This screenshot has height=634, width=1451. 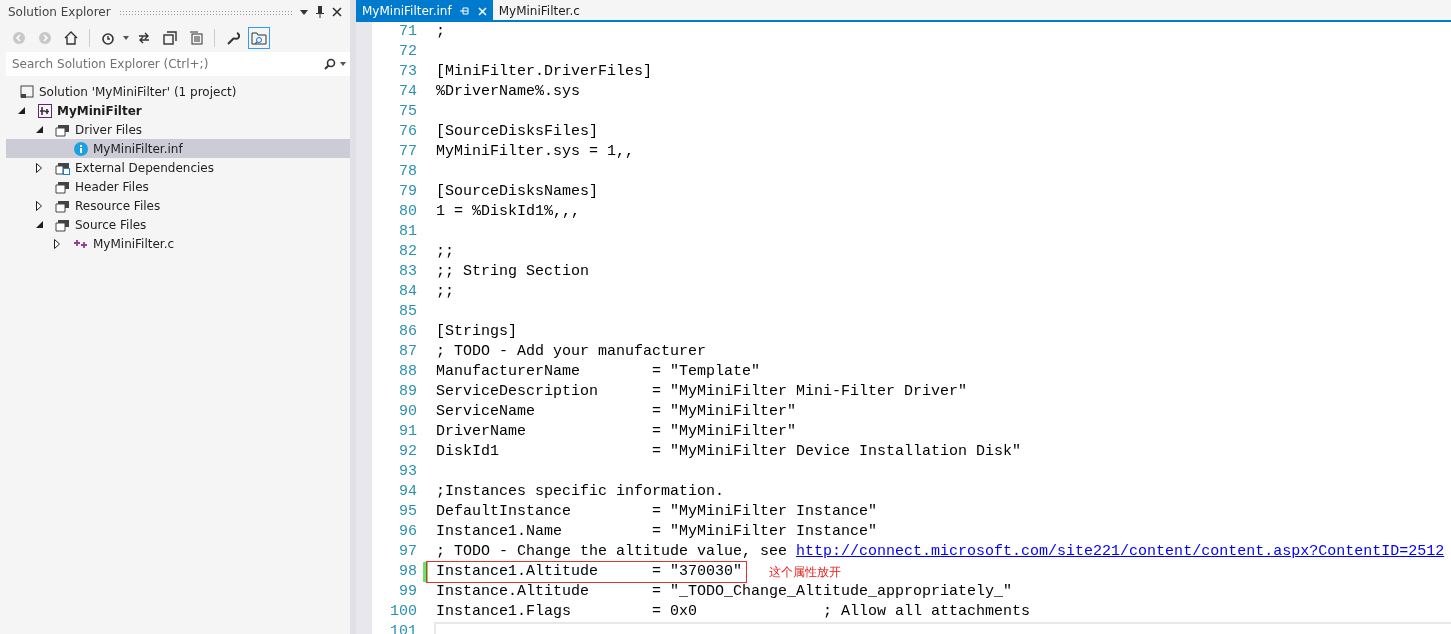 I want to click on line-number: 79, so click(x=407, y=192).